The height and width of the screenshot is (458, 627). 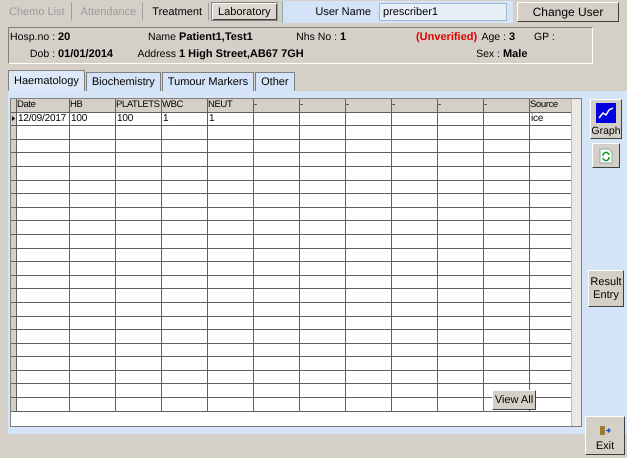 I want to click on nhs-no-label: Nhs No :, so click(x=316, y=37).